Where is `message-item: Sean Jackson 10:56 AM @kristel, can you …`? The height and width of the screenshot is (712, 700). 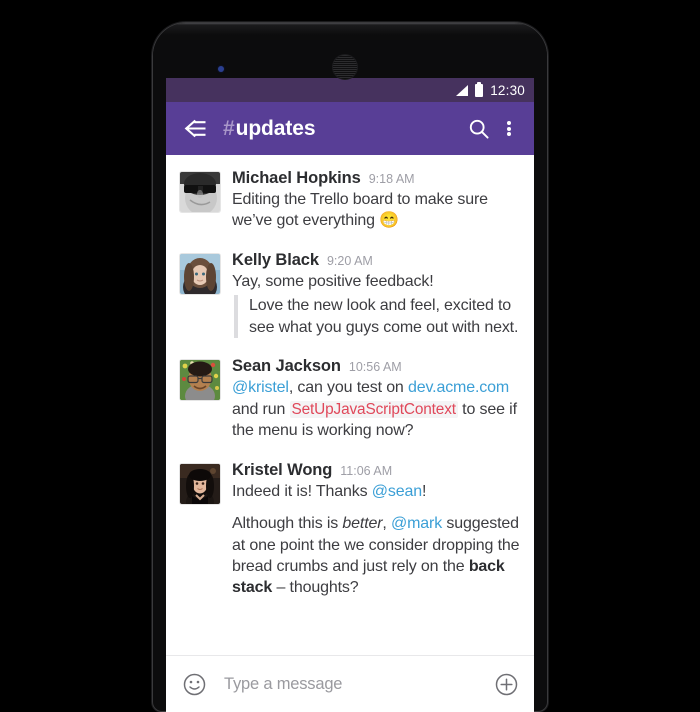
message-item: Sean Jackson 10:56 AM @kristel, can you … is located at coordinates (350, 400).